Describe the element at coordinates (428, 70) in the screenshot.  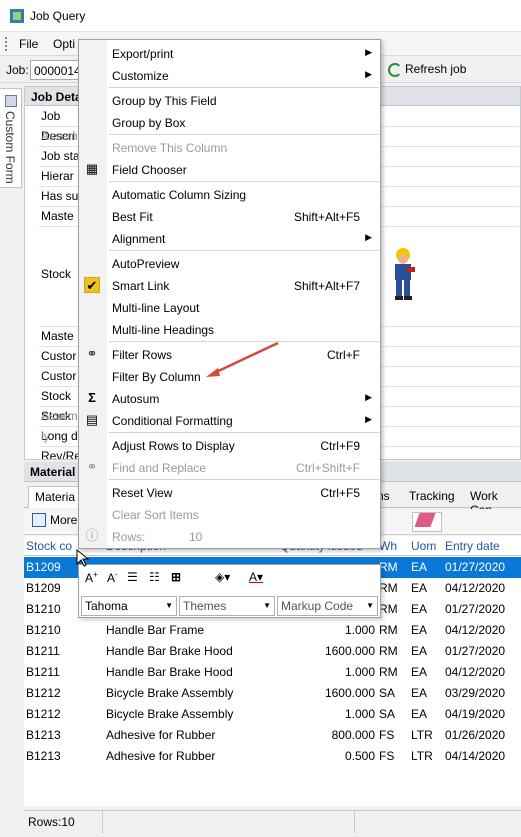
I see `refresh-job-button: Refresh job` at that location.